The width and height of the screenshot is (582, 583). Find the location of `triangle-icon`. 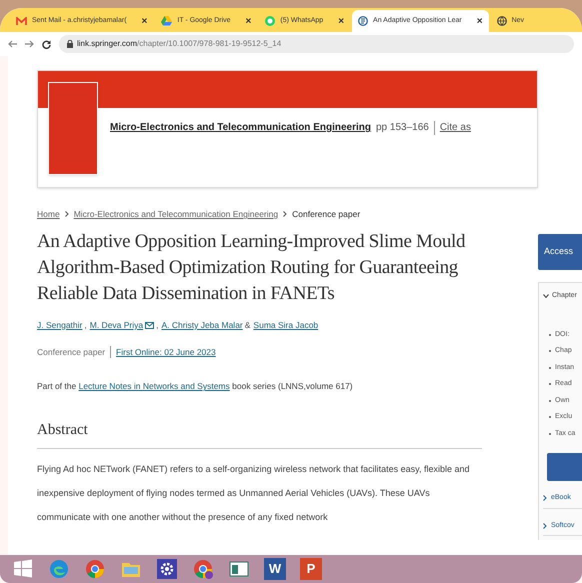

triangle-icon is located at coordinates (166, 21).